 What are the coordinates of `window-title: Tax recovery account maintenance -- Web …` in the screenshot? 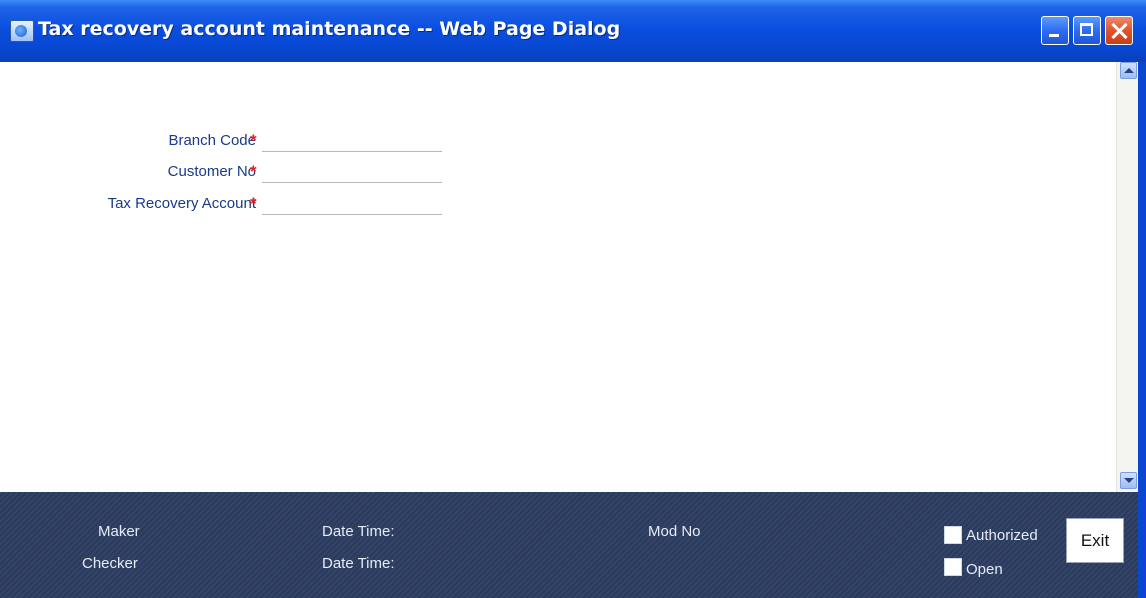 It's located at (329, 29).